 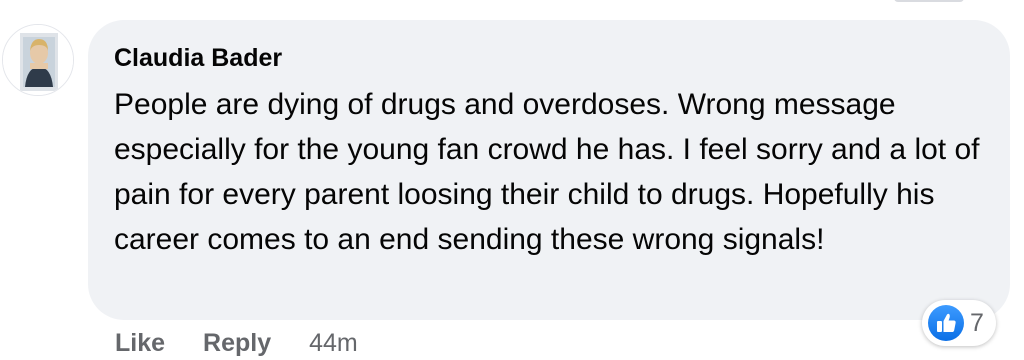 I want to click on comment-author: Claudia Bader, so click(x=549, y=58).